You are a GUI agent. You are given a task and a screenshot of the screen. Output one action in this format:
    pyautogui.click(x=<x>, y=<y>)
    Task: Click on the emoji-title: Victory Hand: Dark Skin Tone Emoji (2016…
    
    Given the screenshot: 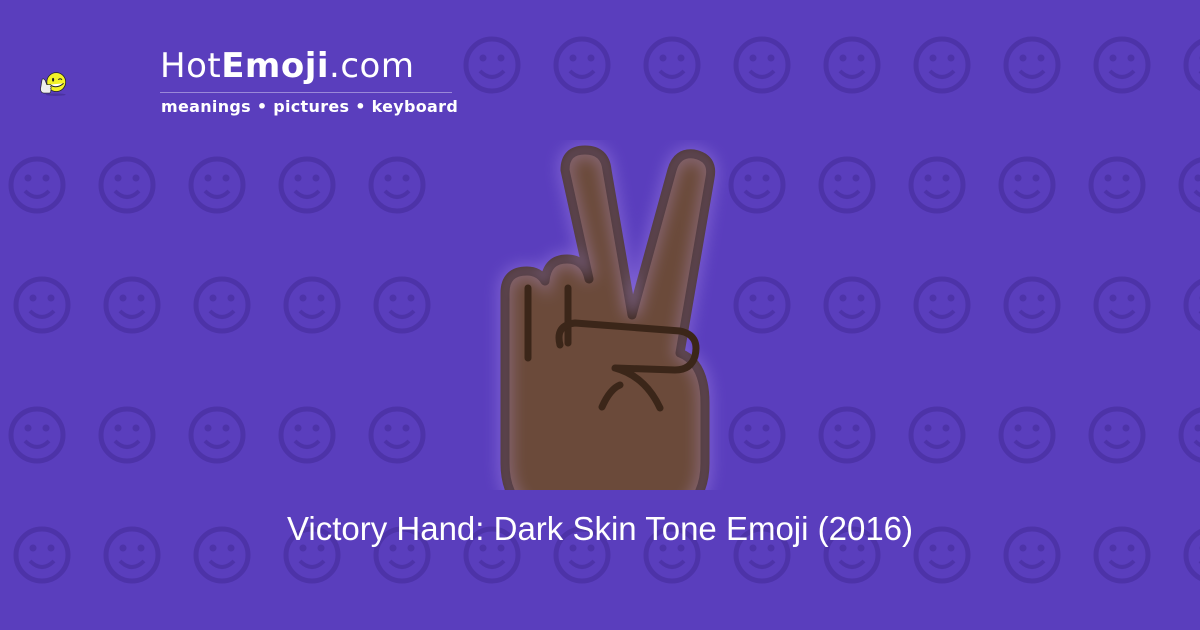 What is the action you would take?
    pyautogui.click(x=600, y=528)
    